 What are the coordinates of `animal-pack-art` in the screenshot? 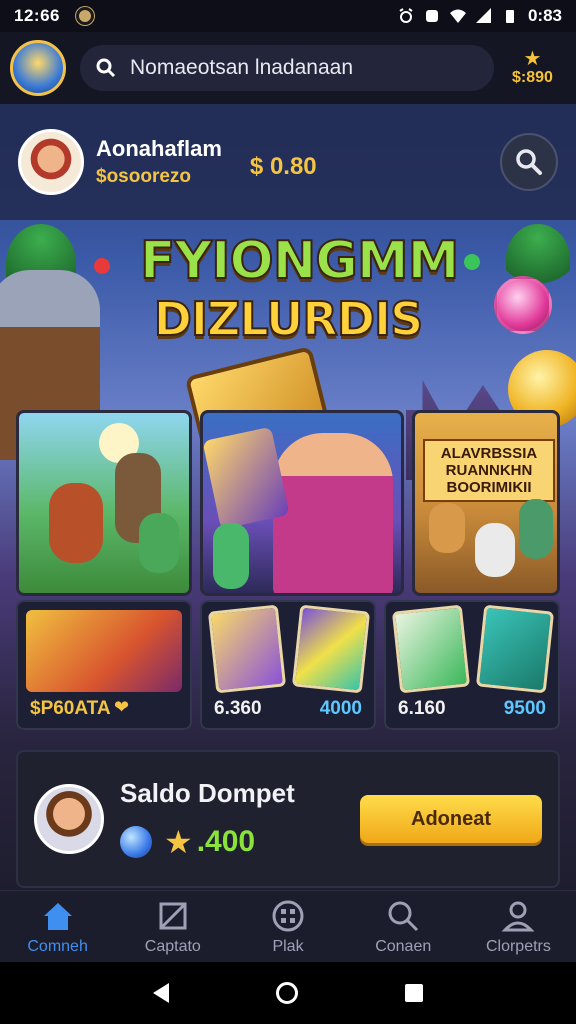 It's located at (104, 651).